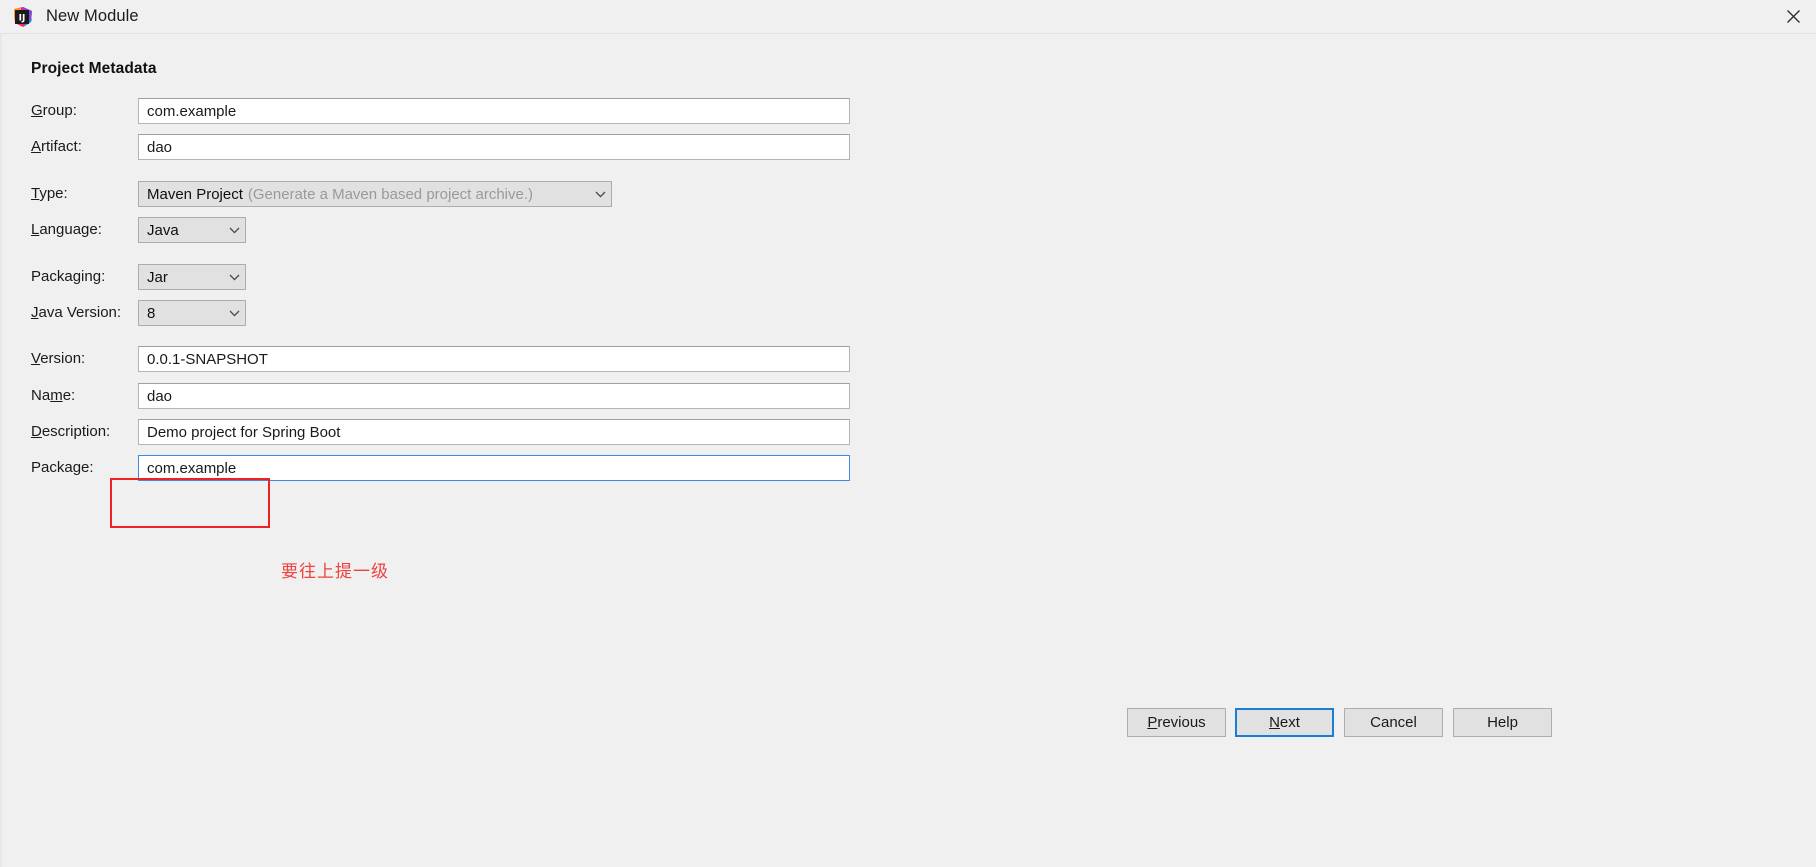 The height and width of the screenshot is (867, 1816). What do you see at coordinates (49, 193) in the screenshot?
I see `type-label: Type:` at bounding box center [49, 193].